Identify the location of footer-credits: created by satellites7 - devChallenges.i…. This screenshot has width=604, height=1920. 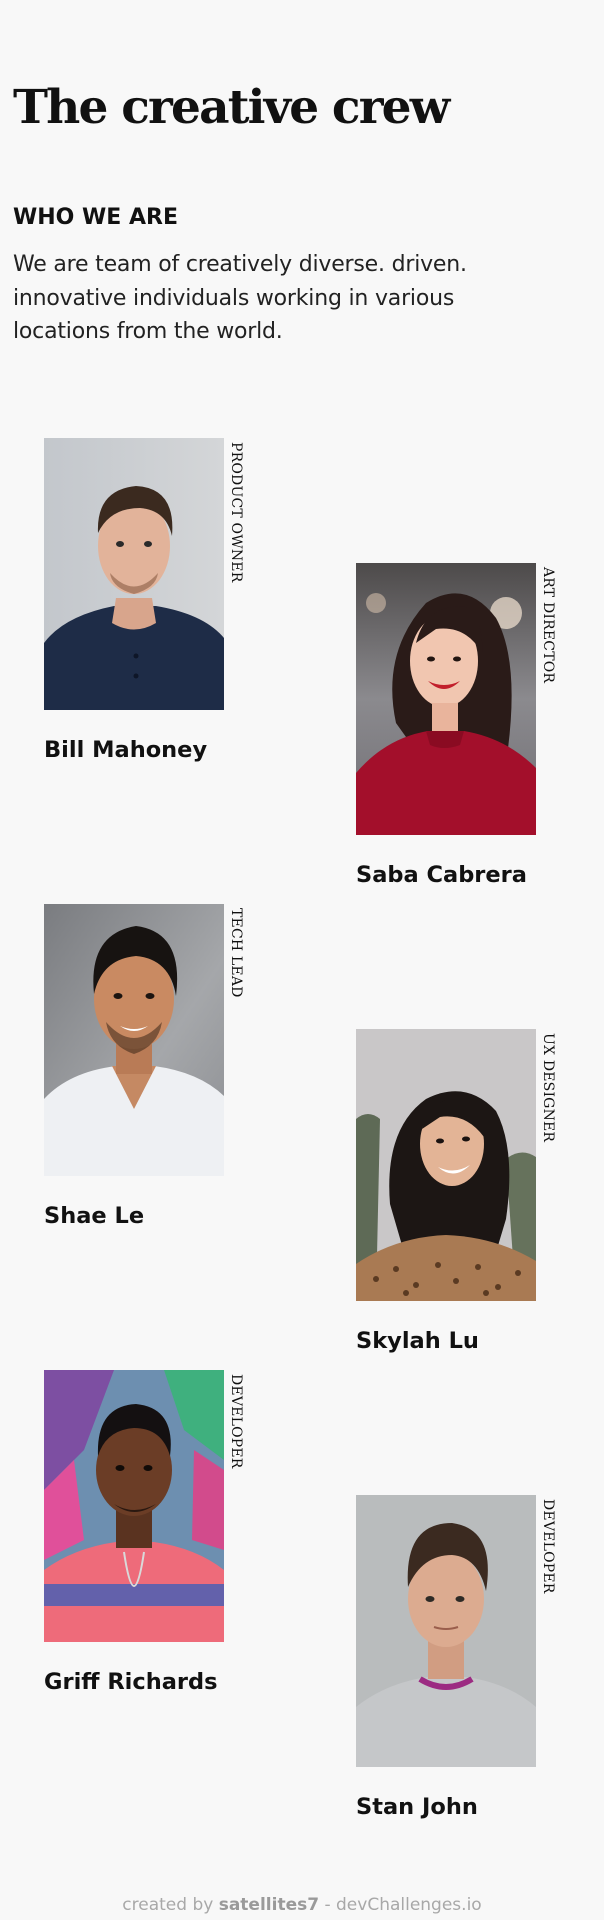
(302, 1905).